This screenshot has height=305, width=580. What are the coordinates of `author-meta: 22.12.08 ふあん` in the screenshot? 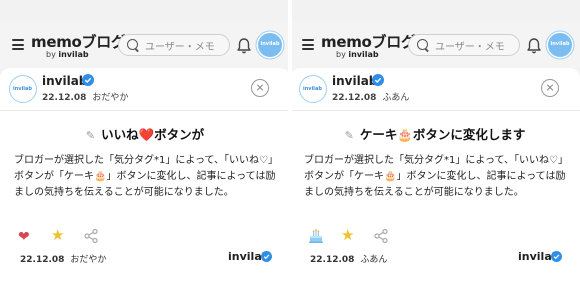 It's located at (370, 96).